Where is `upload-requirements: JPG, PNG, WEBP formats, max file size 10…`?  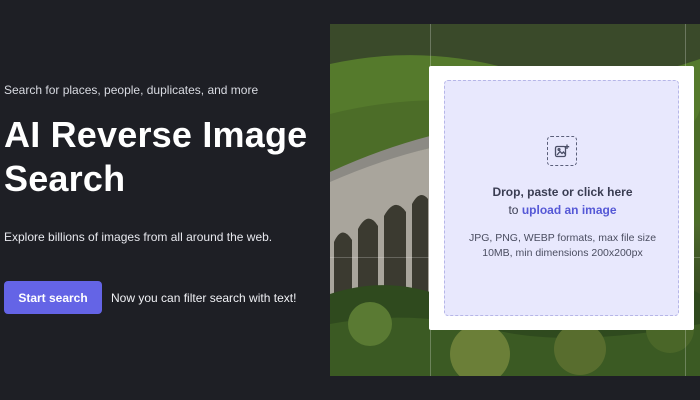 upload-requirements: JPG, PNG, WEBP formats, max file size 10… is located at coordinates (562, 245).